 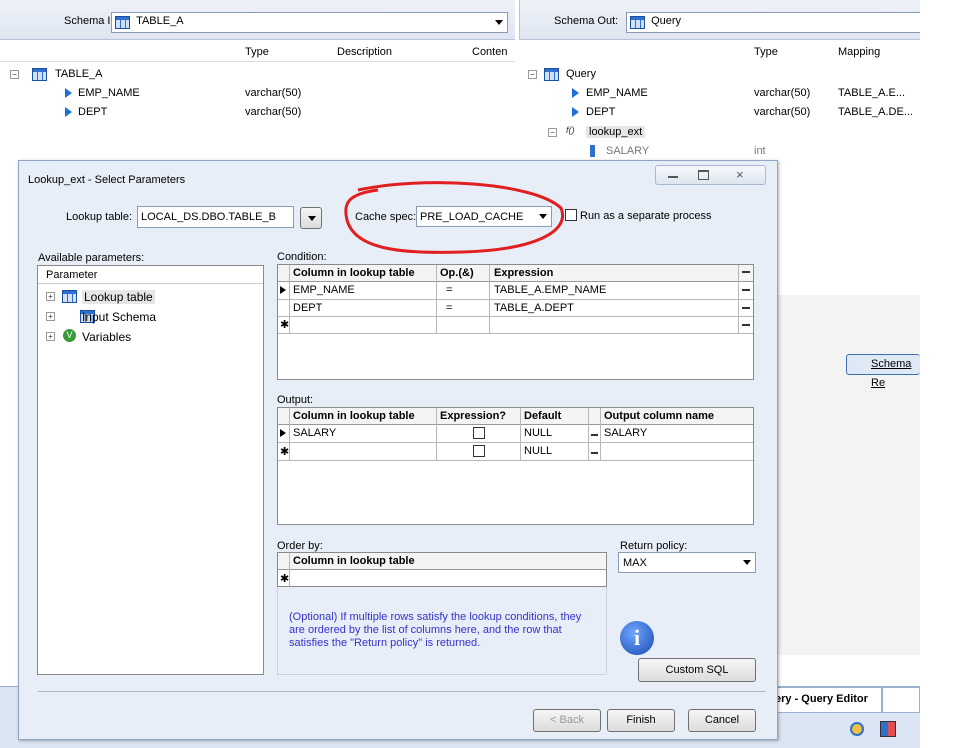 I want to click on background-panel, so click(x=845, y=475).